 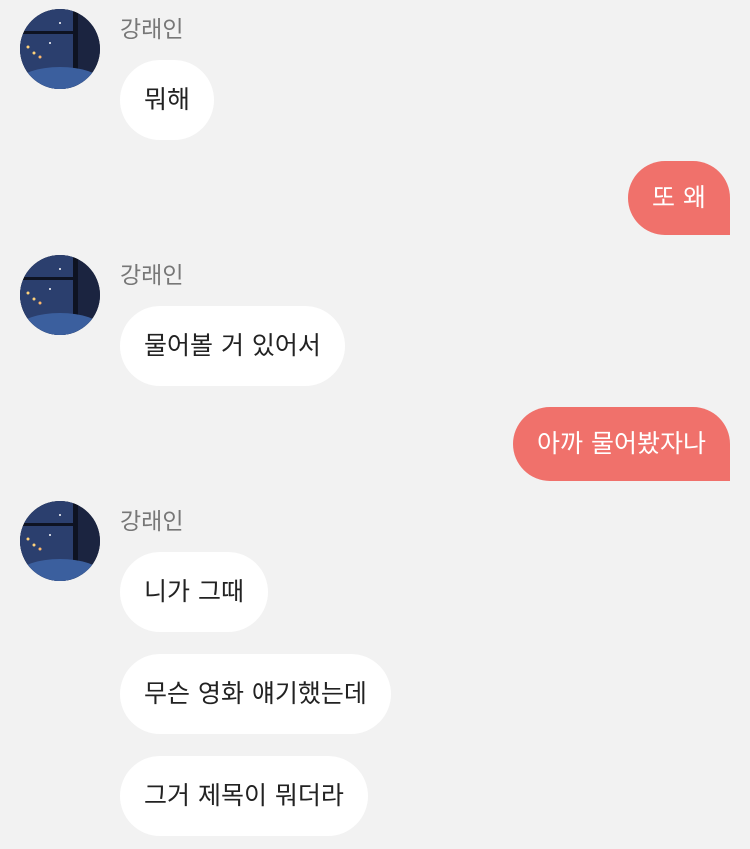 What do you see at coordinates (232, 346) in the screenshot?
I see `incoming-message-bubble: 물어볼 거 있어서` at bounding box center [232, 346].